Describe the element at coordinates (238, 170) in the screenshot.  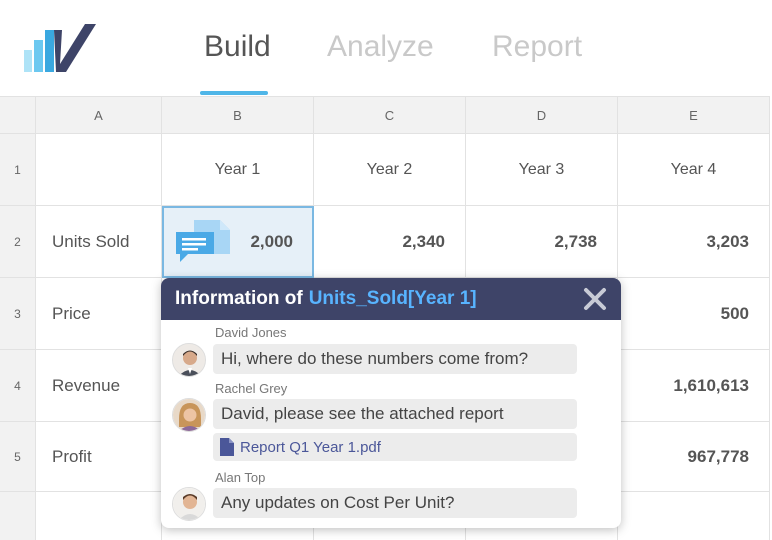
I see `cell-b1: Year 1` at that location.